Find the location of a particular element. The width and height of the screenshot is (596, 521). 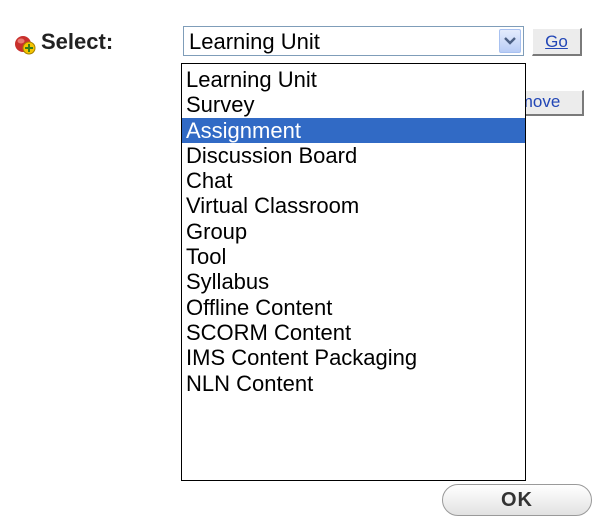

ok-button-label: OK is located at coordinates (517, 500).